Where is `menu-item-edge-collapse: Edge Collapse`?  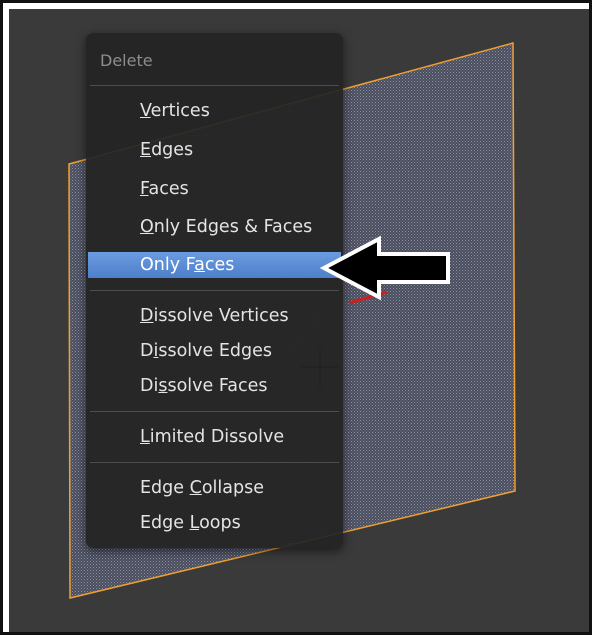
menu-item-edge-collapse: Edge Collapse is located at coordinates (214, 488).